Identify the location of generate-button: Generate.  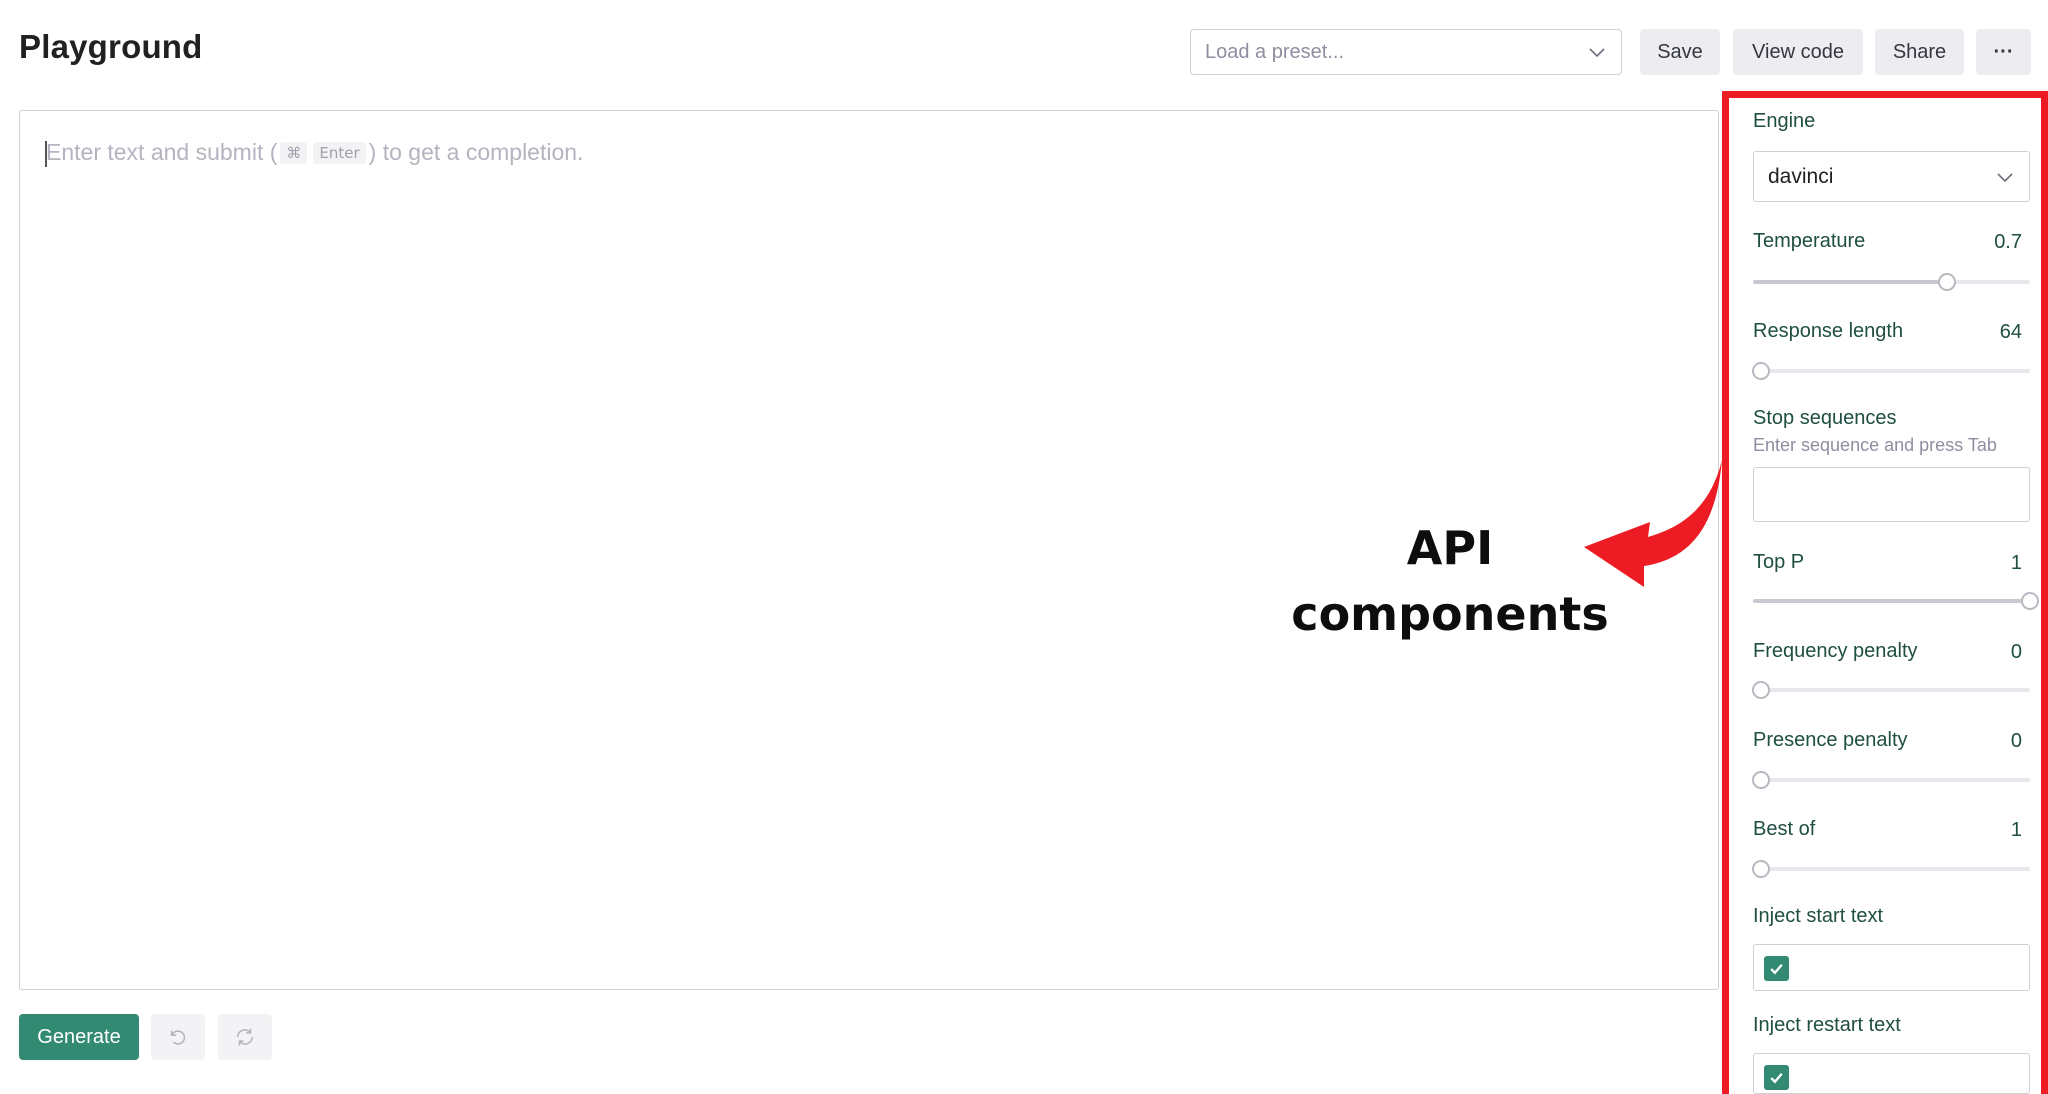
(79, 1037).